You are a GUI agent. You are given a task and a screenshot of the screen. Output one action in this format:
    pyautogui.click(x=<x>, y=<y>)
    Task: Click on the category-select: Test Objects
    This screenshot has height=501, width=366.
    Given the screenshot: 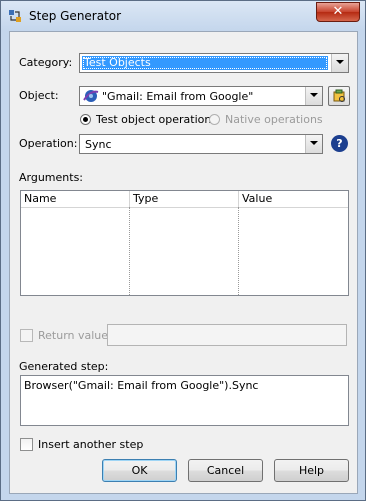 What is the action you would take?
    pyautogui.click(x=214, y=63)
    